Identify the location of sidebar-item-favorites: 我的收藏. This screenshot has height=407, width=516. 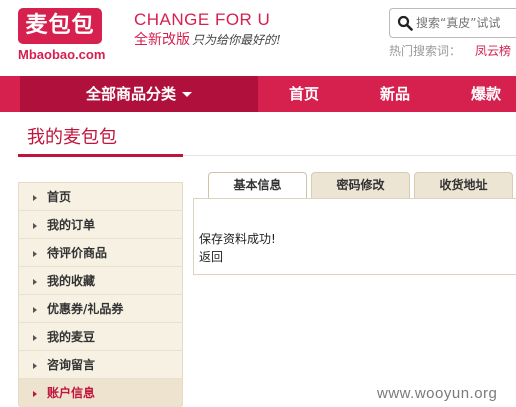
(100, 281).